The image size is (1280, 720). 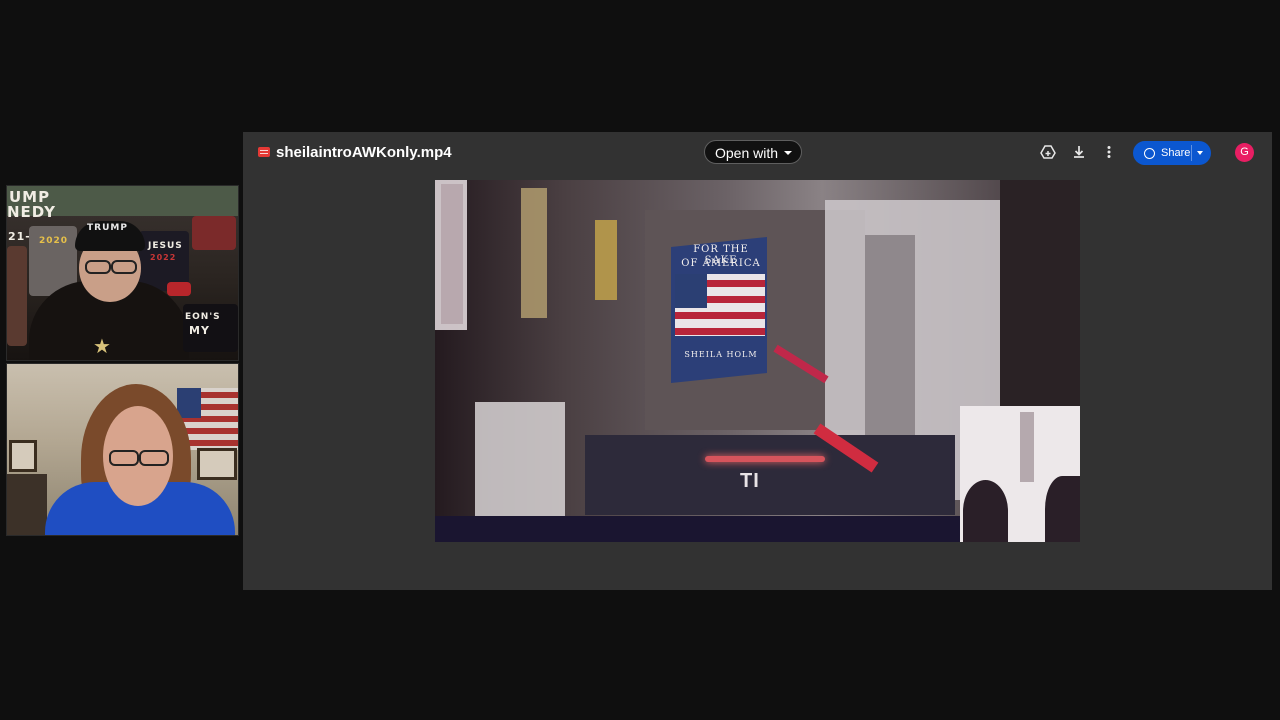 What do you see at coordinates (1149, 153) in the screenshot?
I see `globe-icon` at bounding box center [1149, 153].